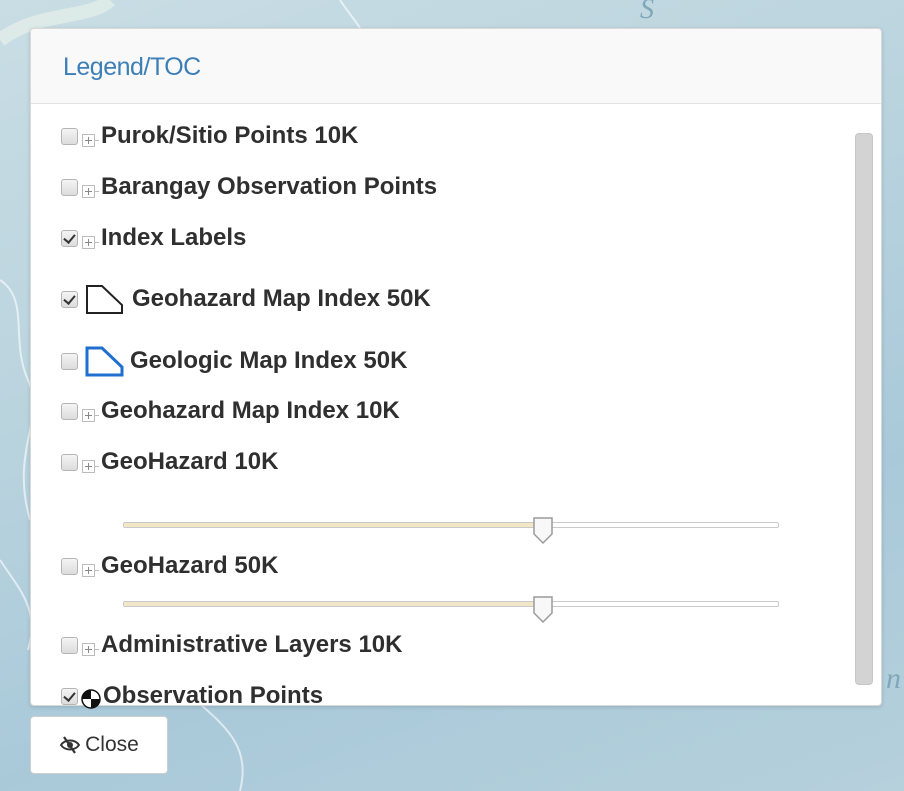 The width and height of the screenshot is (904, 791). What do you see at coordinates (864, 409) in the screenshot?
I see `scrollbar` at bounding box center [864, 409].